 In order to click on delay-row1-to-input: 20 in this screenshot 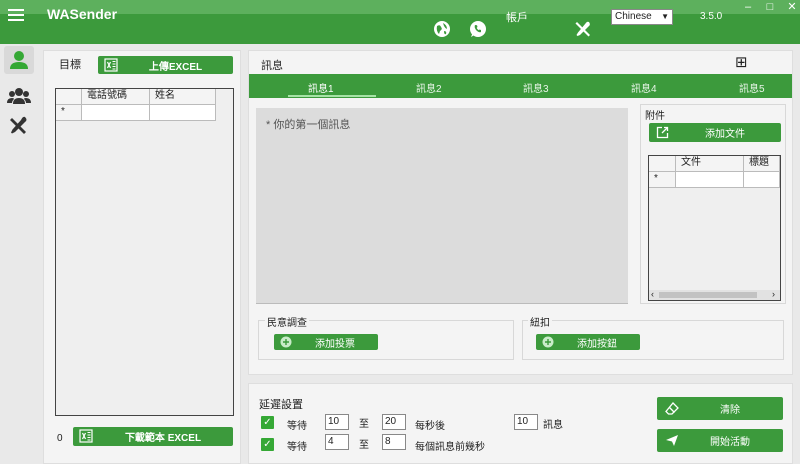, I will do `click(394, 422)`.